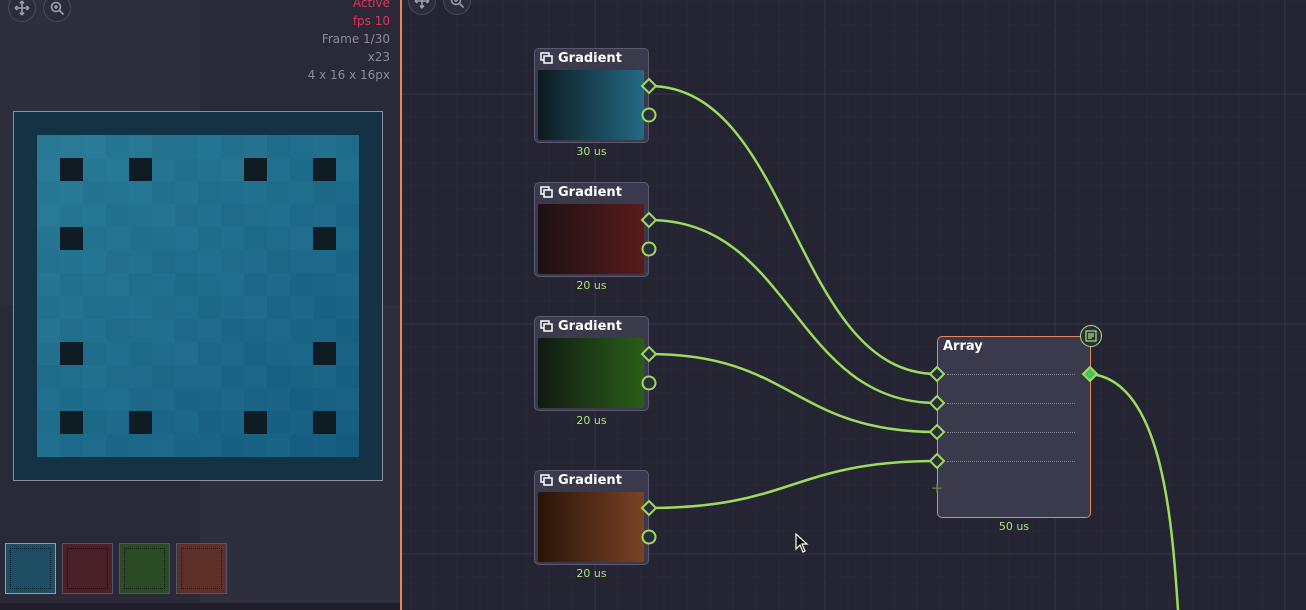 Image resolution: width=1306 pixels, height=610 pixels. What do you see at coordinates (1016, 430) in the screenshot?
I see `array-node: Array + 50 us` at bounding box center [1016, 430].